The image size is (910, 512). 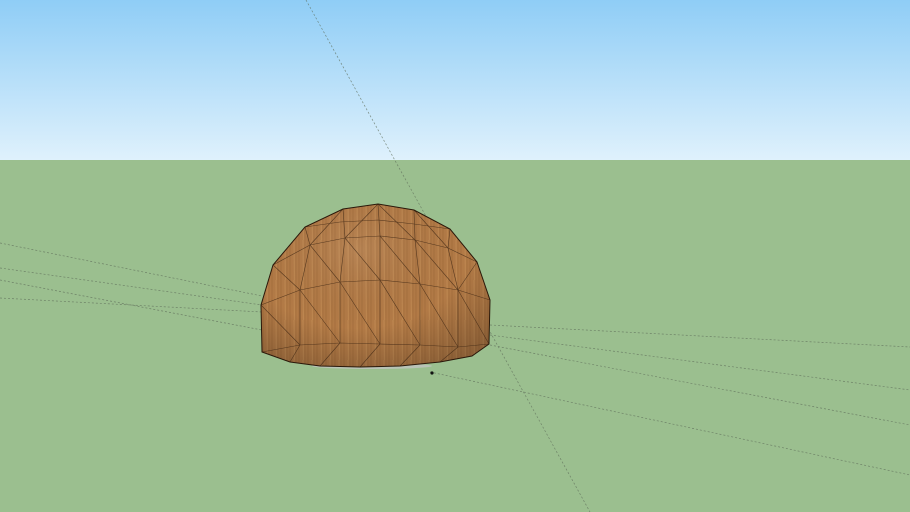 What do you see at coordinates (432, 373) in the screenshot?
I see `axis-origin-marker` at bounding box center [432, 373].